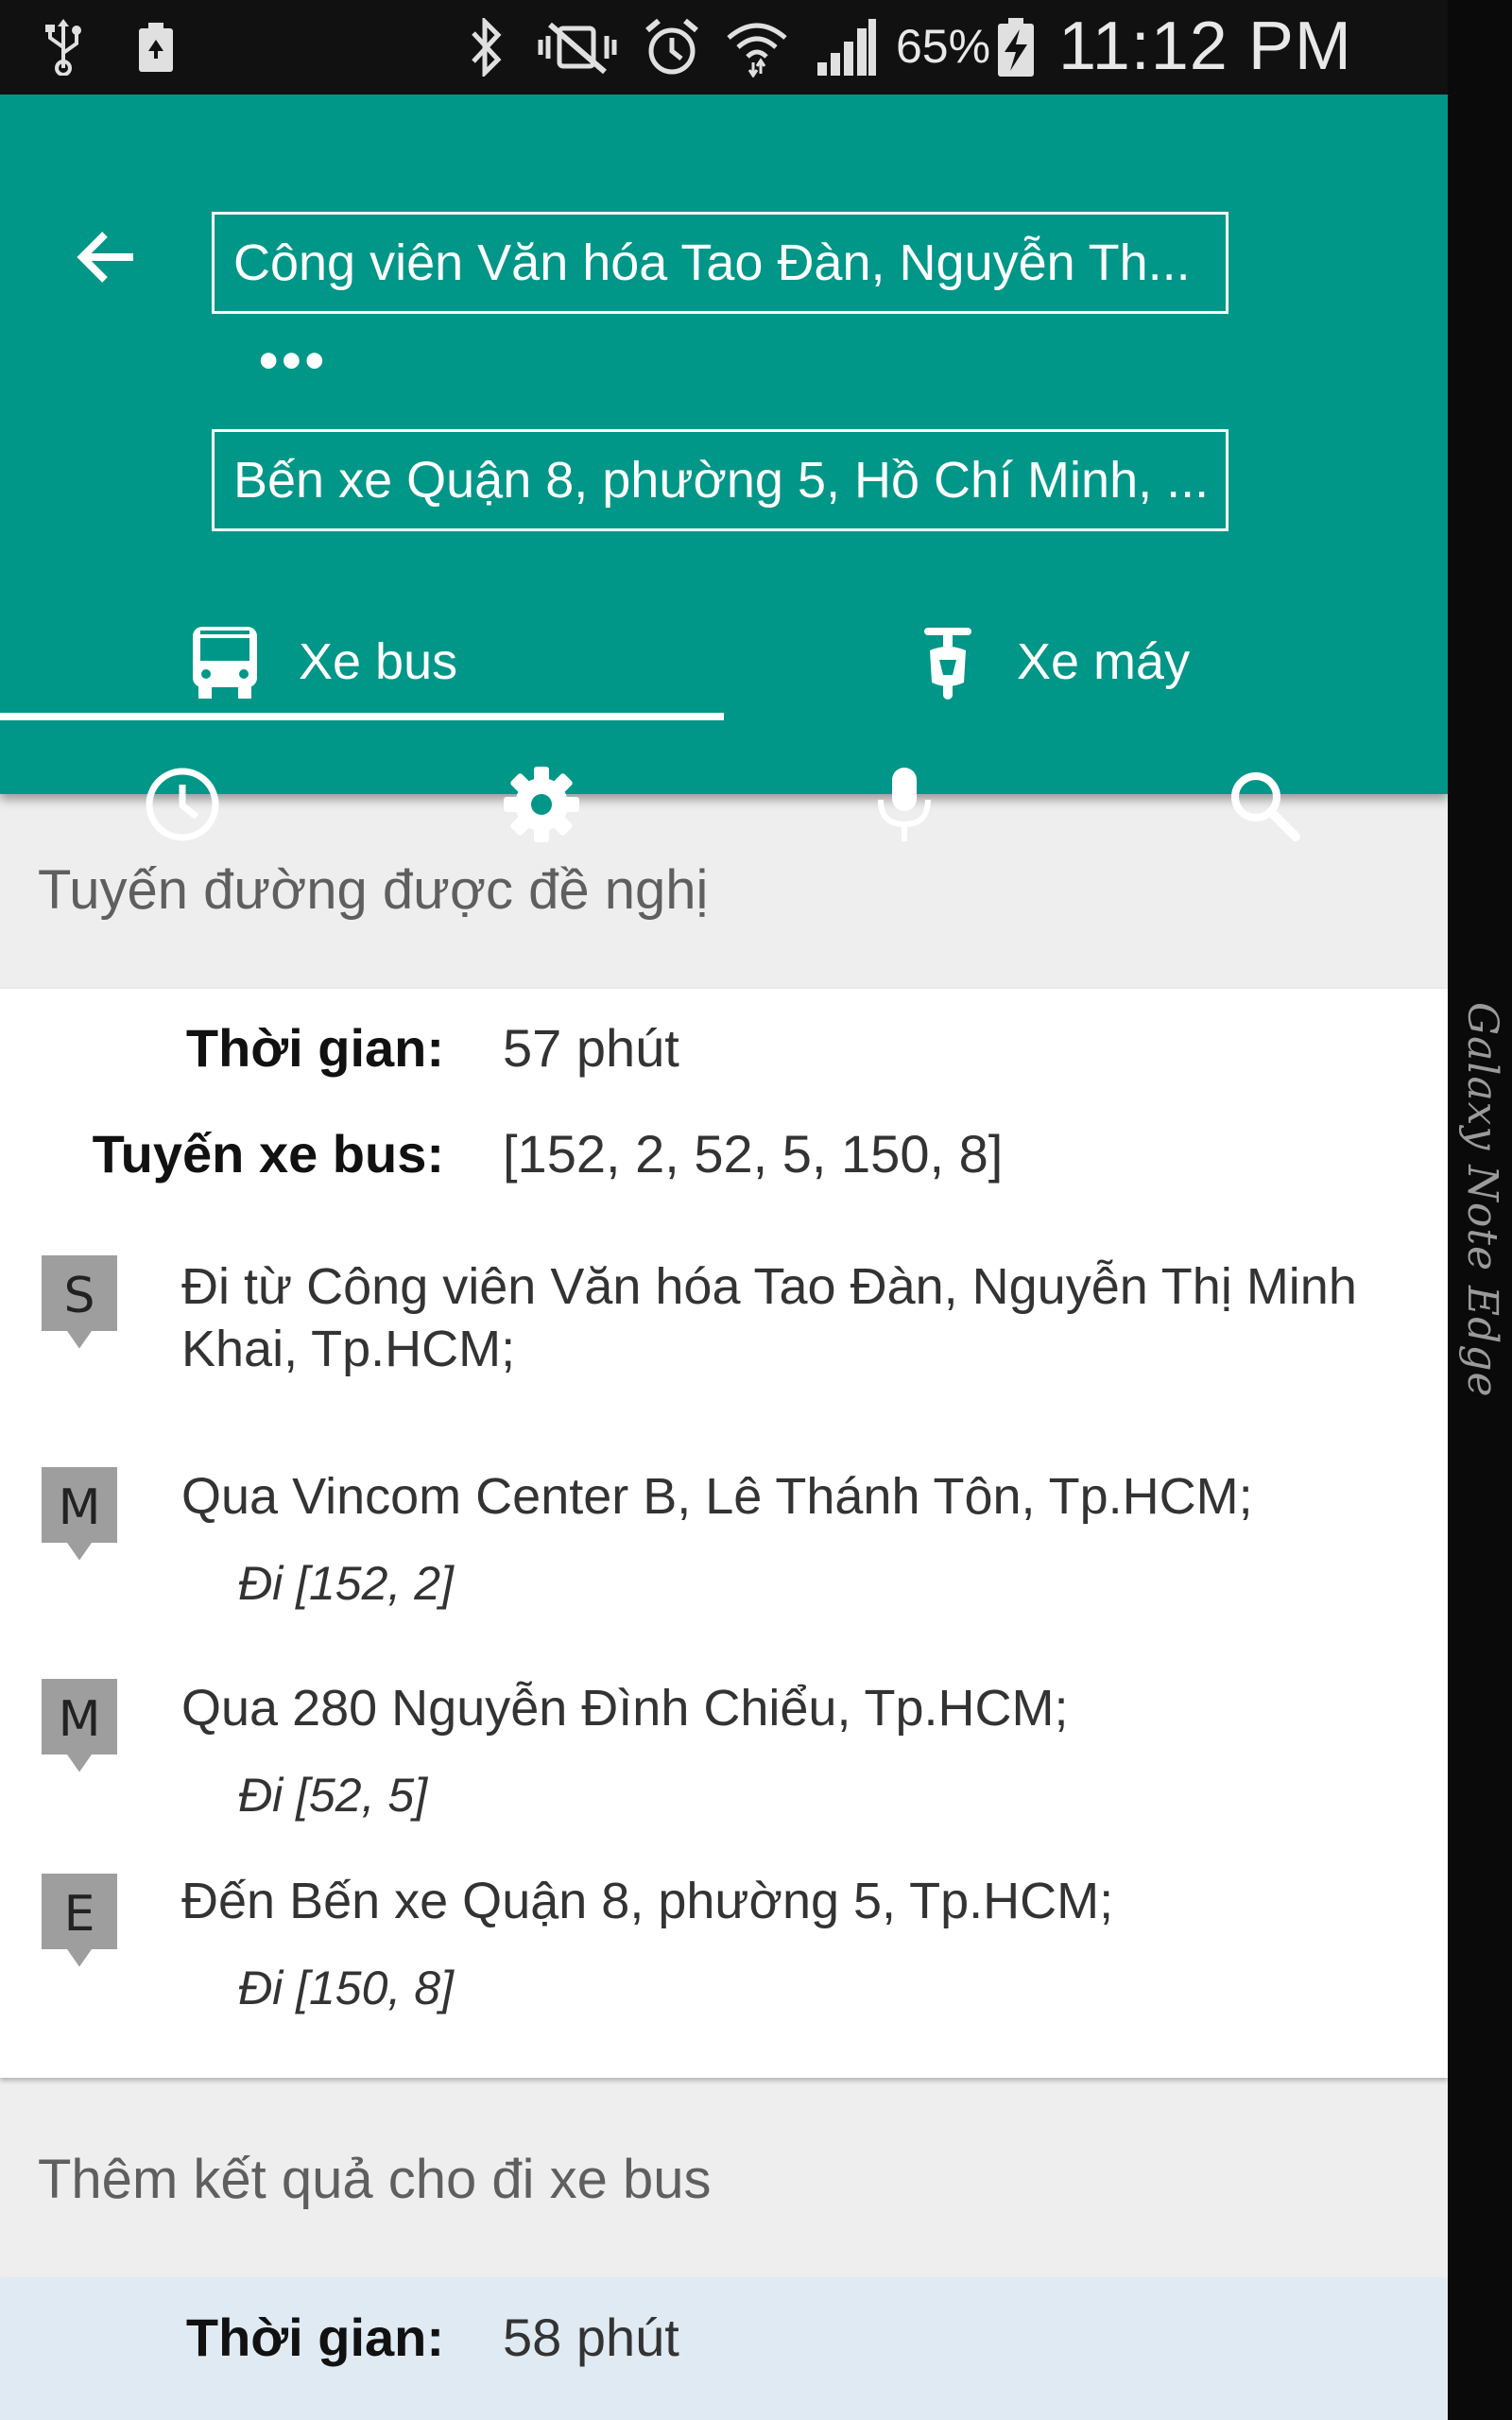 The width and height of the screenshot is (1512, 2420). I want to click on scooter-icon, so click(948, 661).